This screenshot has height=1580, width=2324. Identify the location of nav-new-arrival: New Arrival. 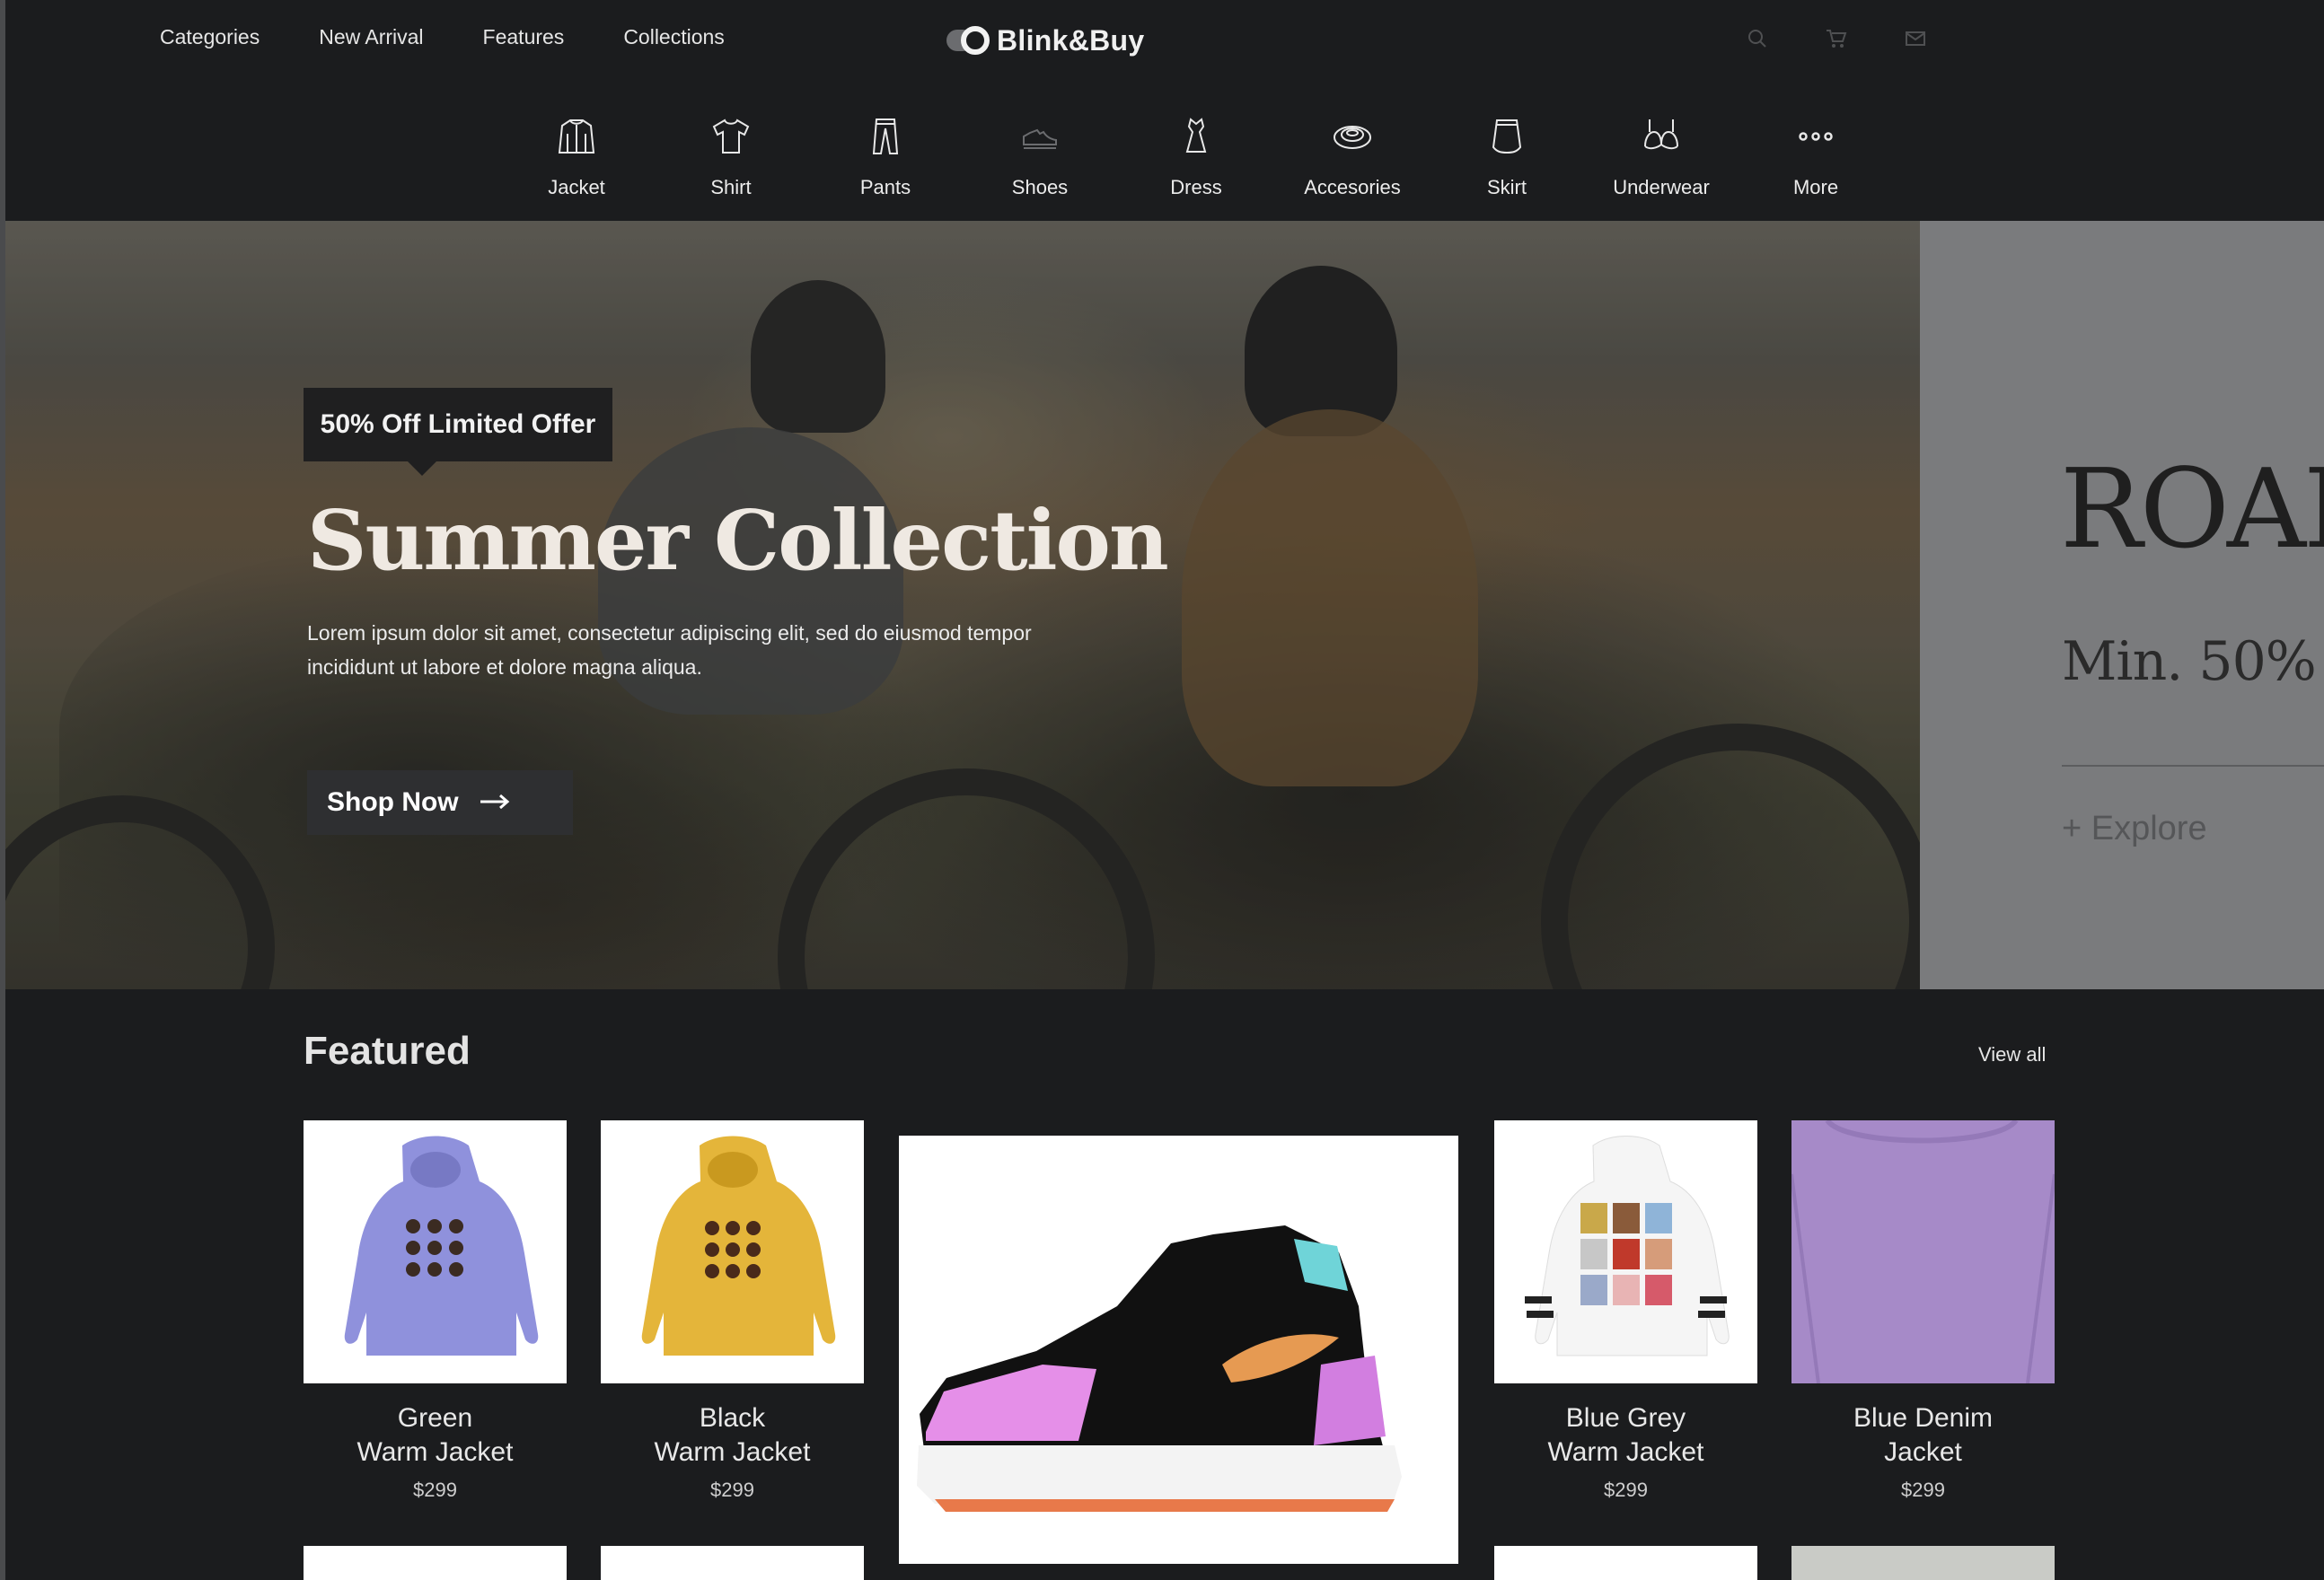
(371, 37).